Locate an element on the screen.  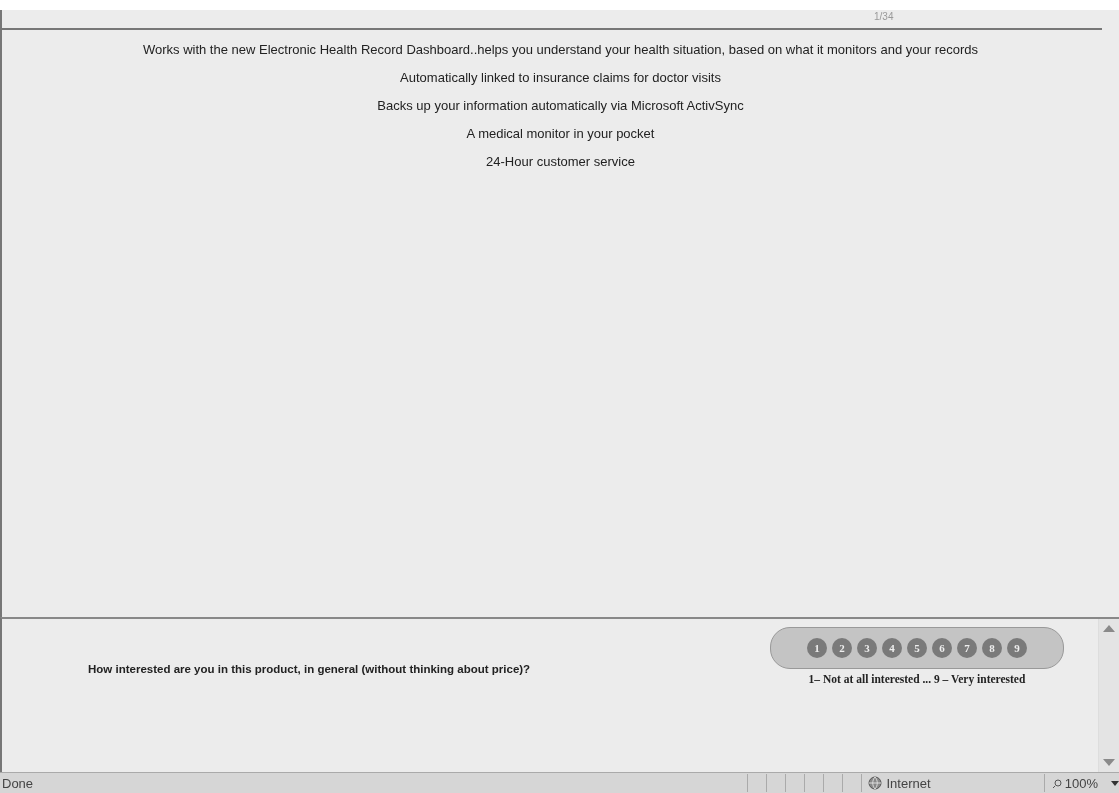
feature-text: A medical monitor in your pocket is located at coordinates (560, 133).